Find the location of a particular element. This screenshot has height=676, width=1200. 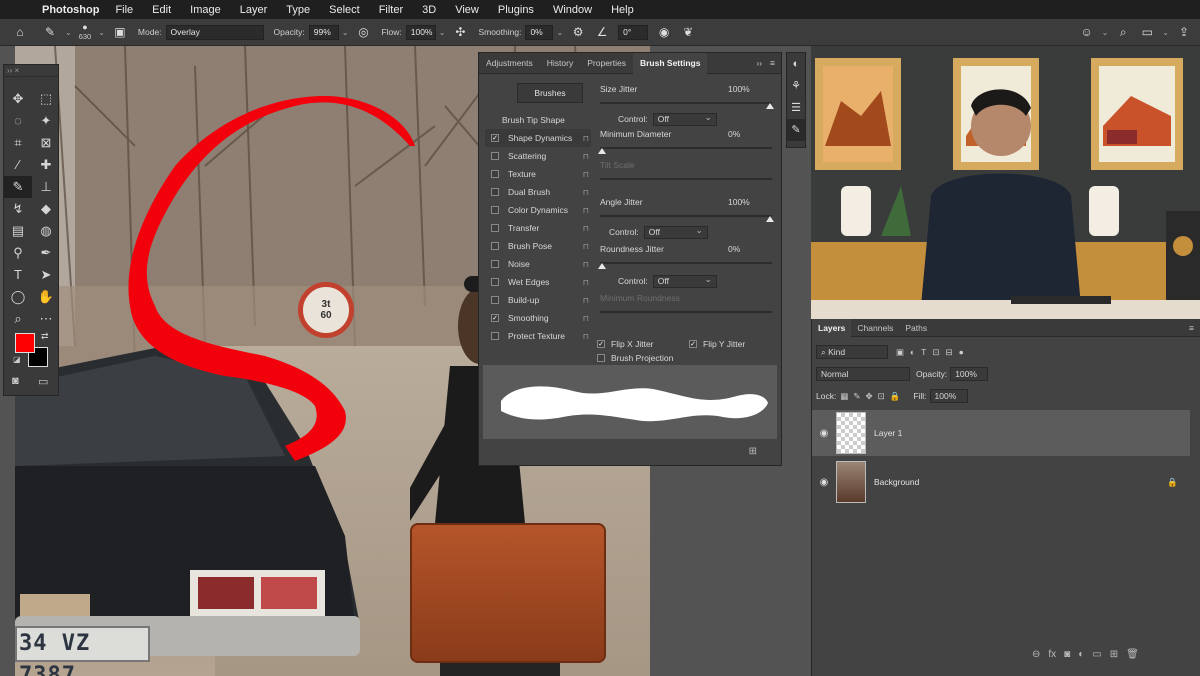

layer-name: Layer 1 is located at coordinates (888, 433).